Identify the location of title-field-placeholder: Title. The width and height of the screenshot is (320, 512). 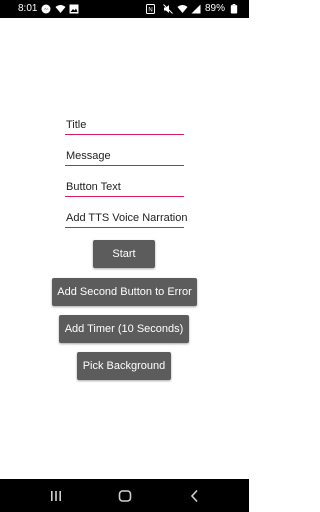
(76, 125).